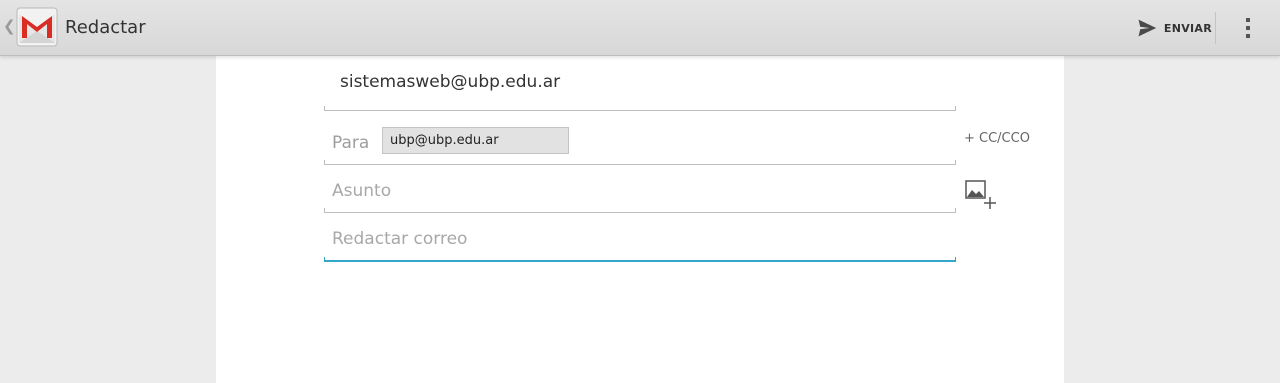  I want to click on chevron-left-icon: ❮, so click(9, 26).